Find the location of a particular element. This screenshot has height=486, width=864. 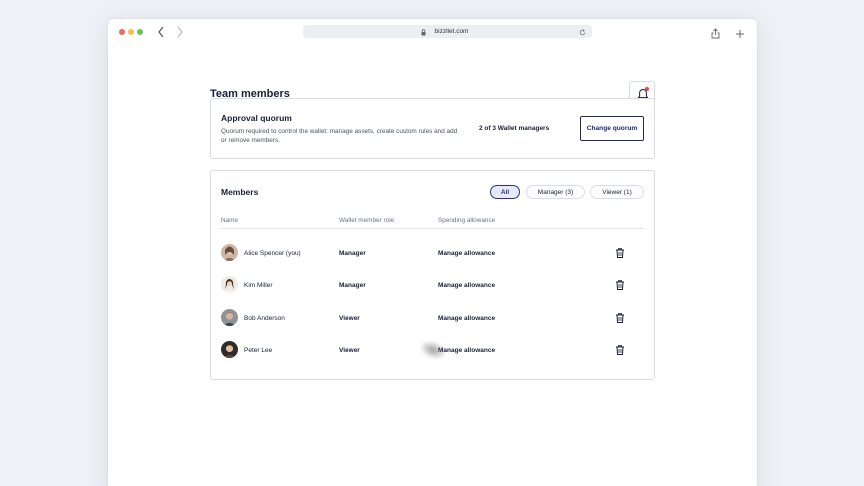

quorum-title: Approval quorum is located at coordinates (256, 118).